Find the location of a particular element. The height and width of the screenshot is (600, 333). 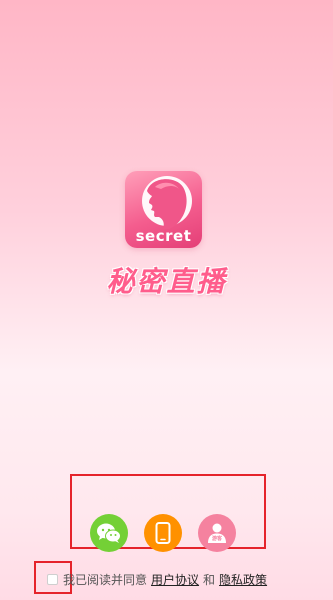

app-logo: secret is located at coordinates (163, 209).